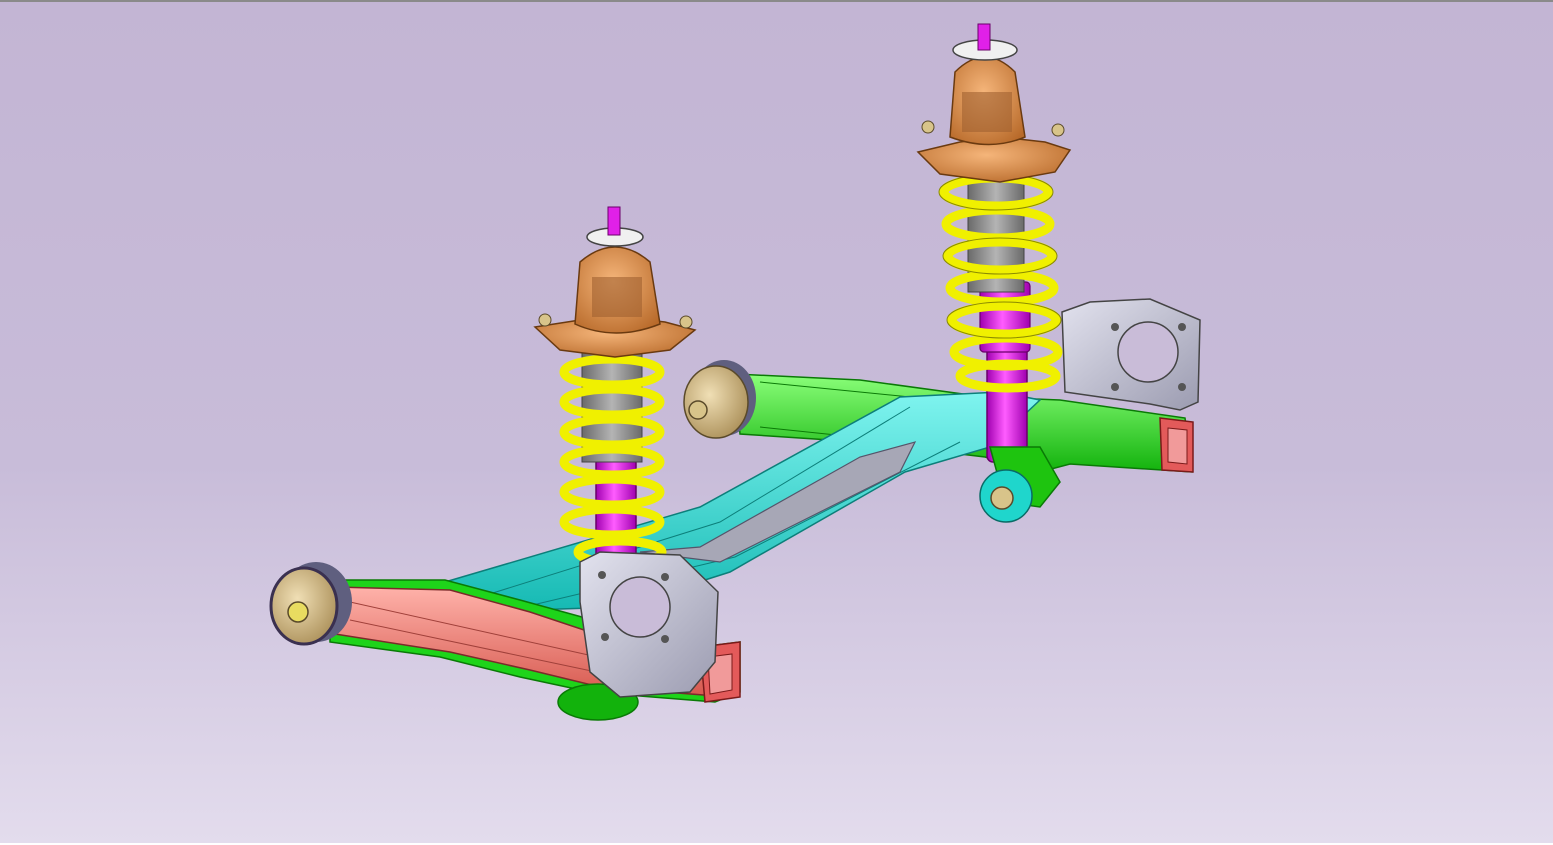 This screenshot has height=845, width=1553. I want to click on right-strut-mount, so click(994, 103).